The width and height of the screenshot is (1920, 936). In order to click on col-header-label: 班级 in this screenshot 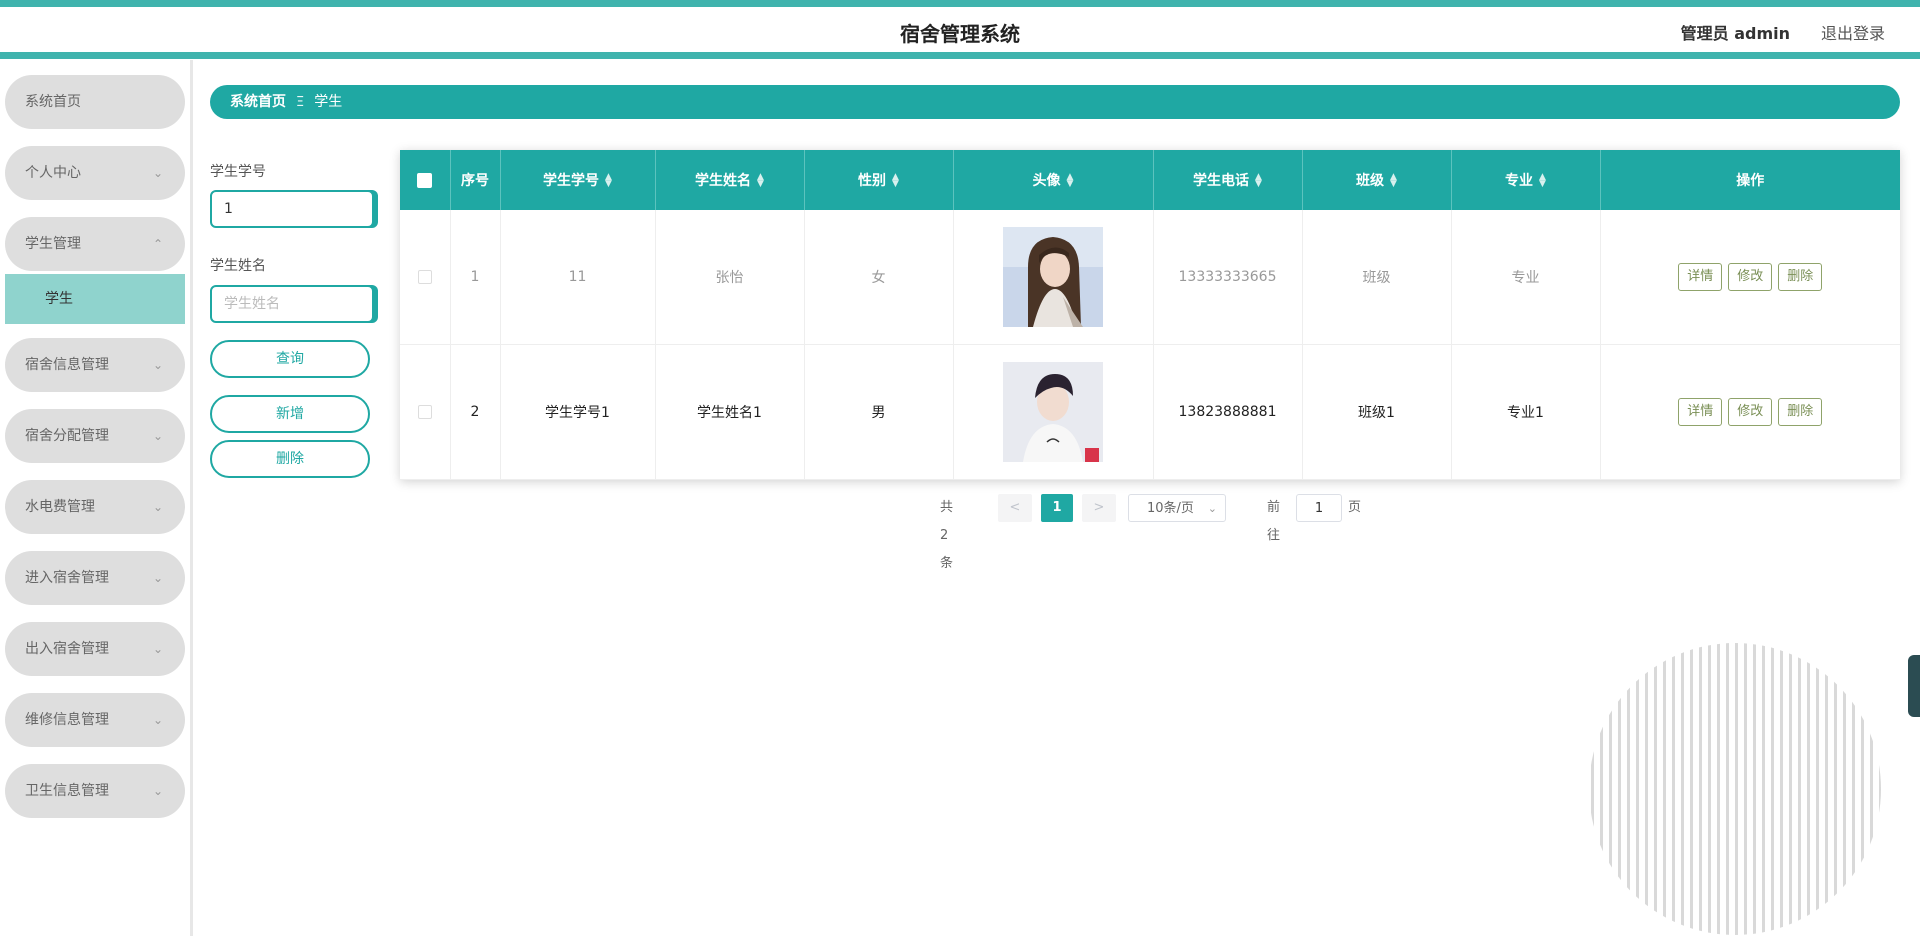, I will do `click(1370, 181)`.